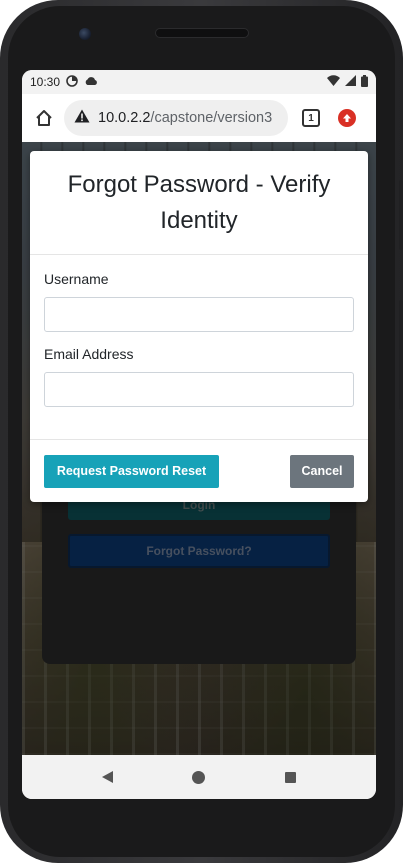 The height and width of the screenshot is (863, 403). I want to click on status-time: 10:30, so click(45, 82).